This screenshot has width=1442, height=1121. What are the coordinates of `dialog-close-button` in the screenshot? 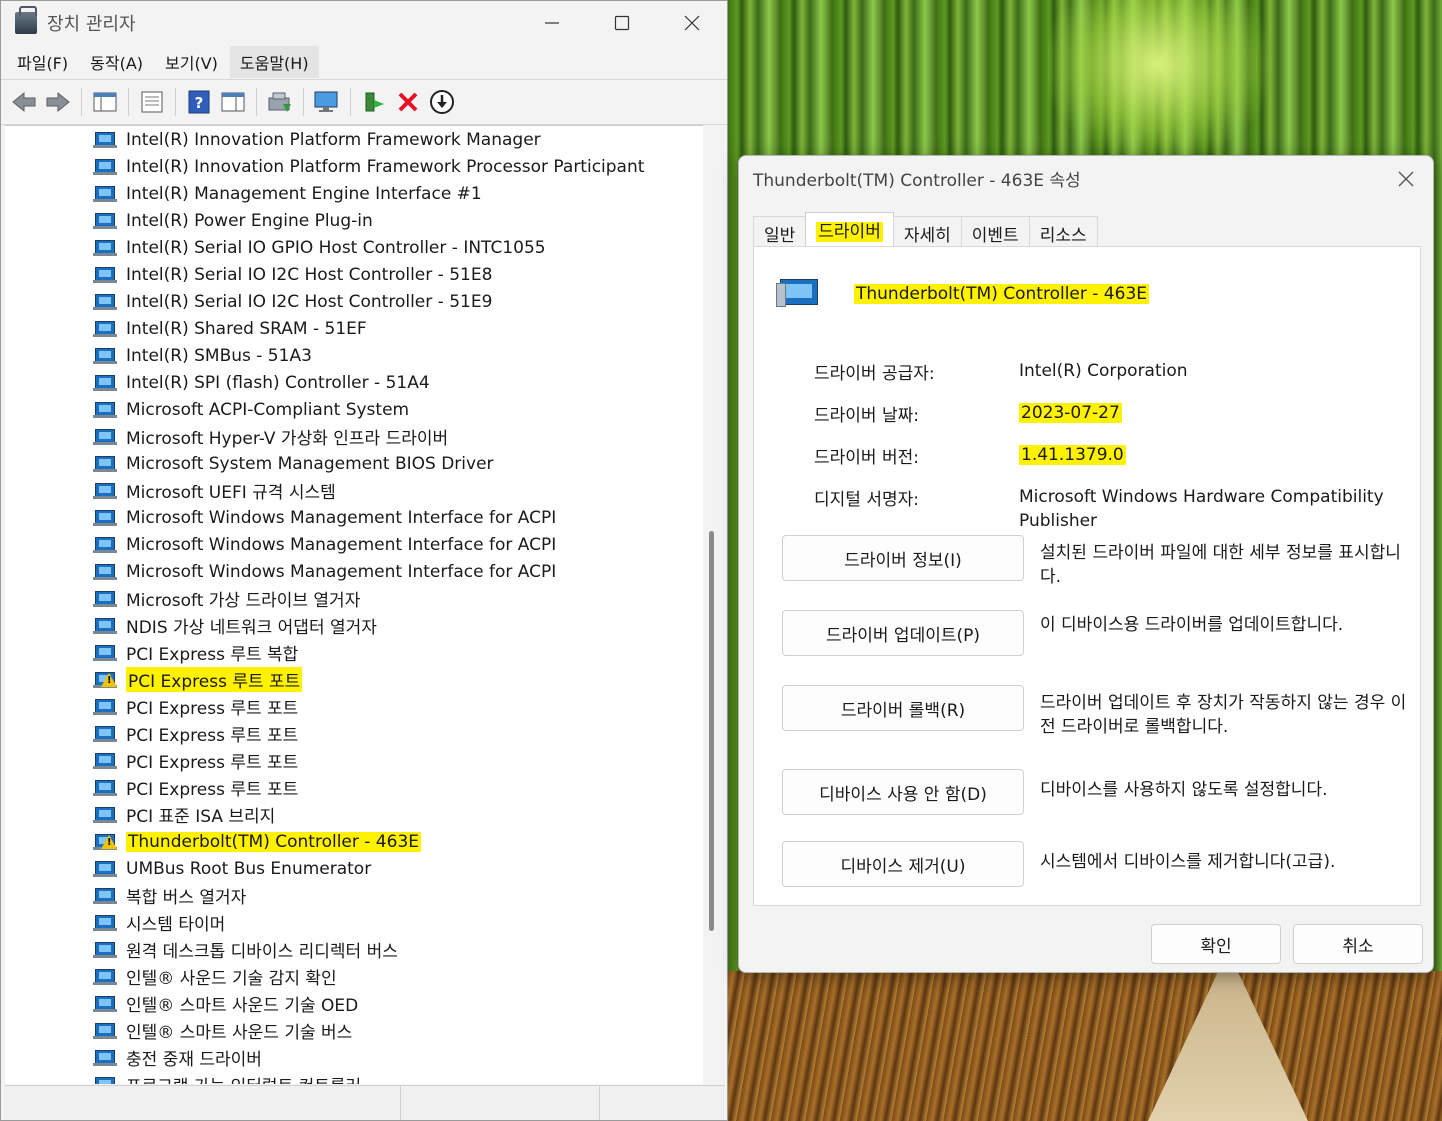 It's located at (1406, 179).